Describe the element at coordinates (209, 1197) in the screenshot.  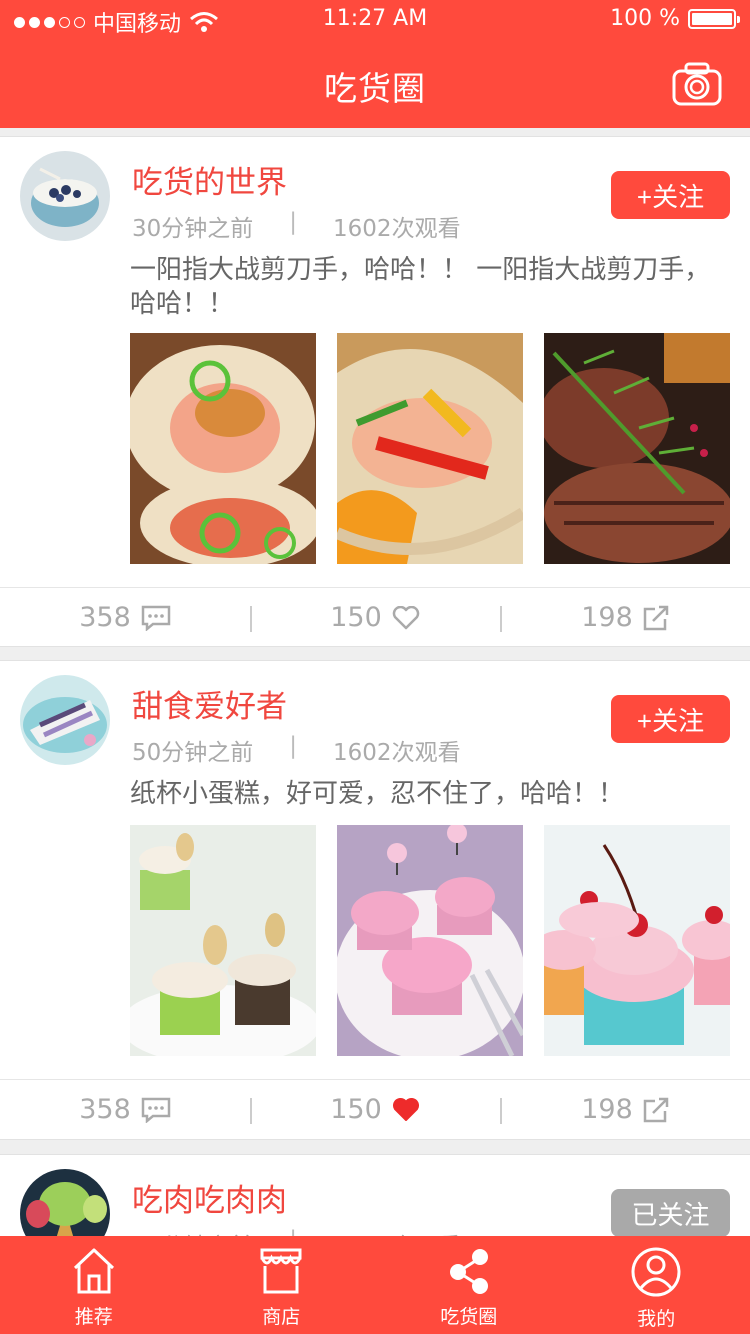
I see `author-name: 吃肉吃肉肉` at that location.